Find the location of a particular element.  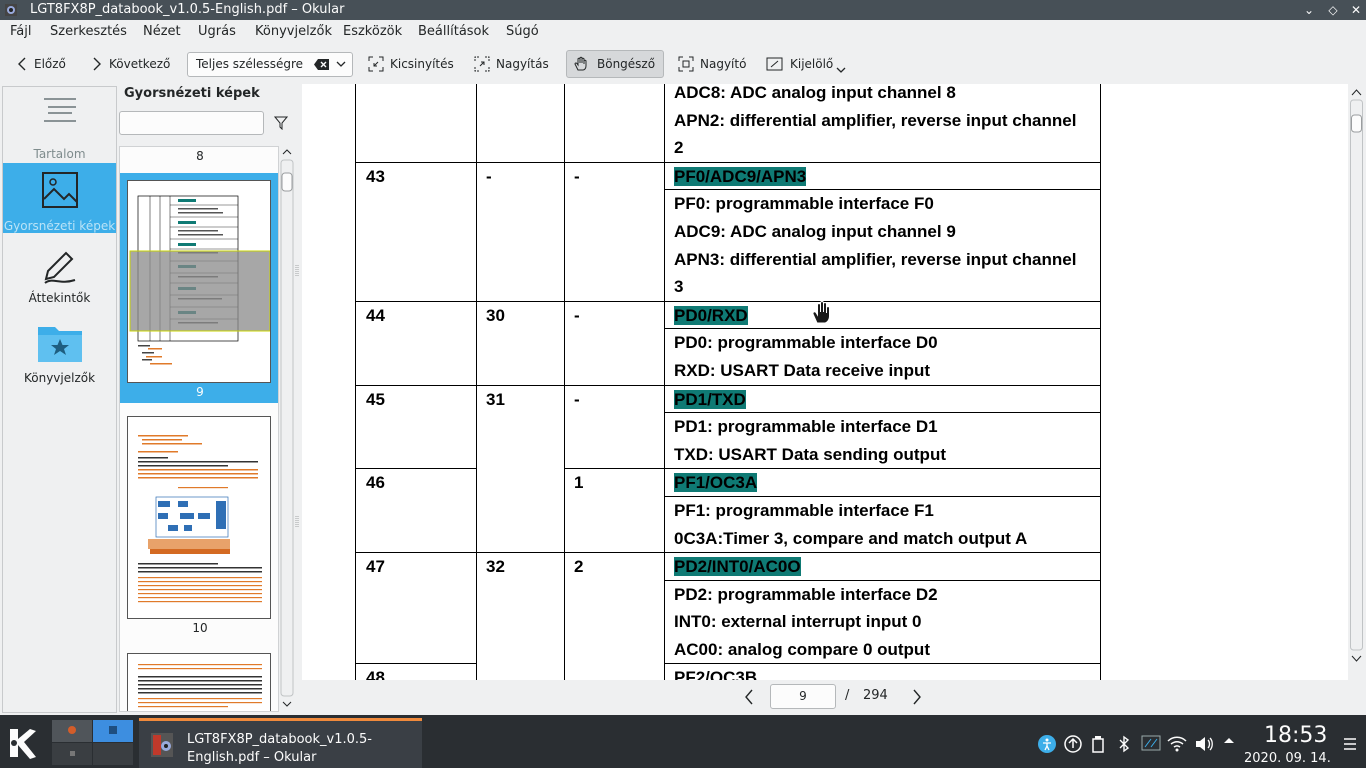

pin-function-line: INT0: external interrupt input 0 is located at coordinates (798, 622).